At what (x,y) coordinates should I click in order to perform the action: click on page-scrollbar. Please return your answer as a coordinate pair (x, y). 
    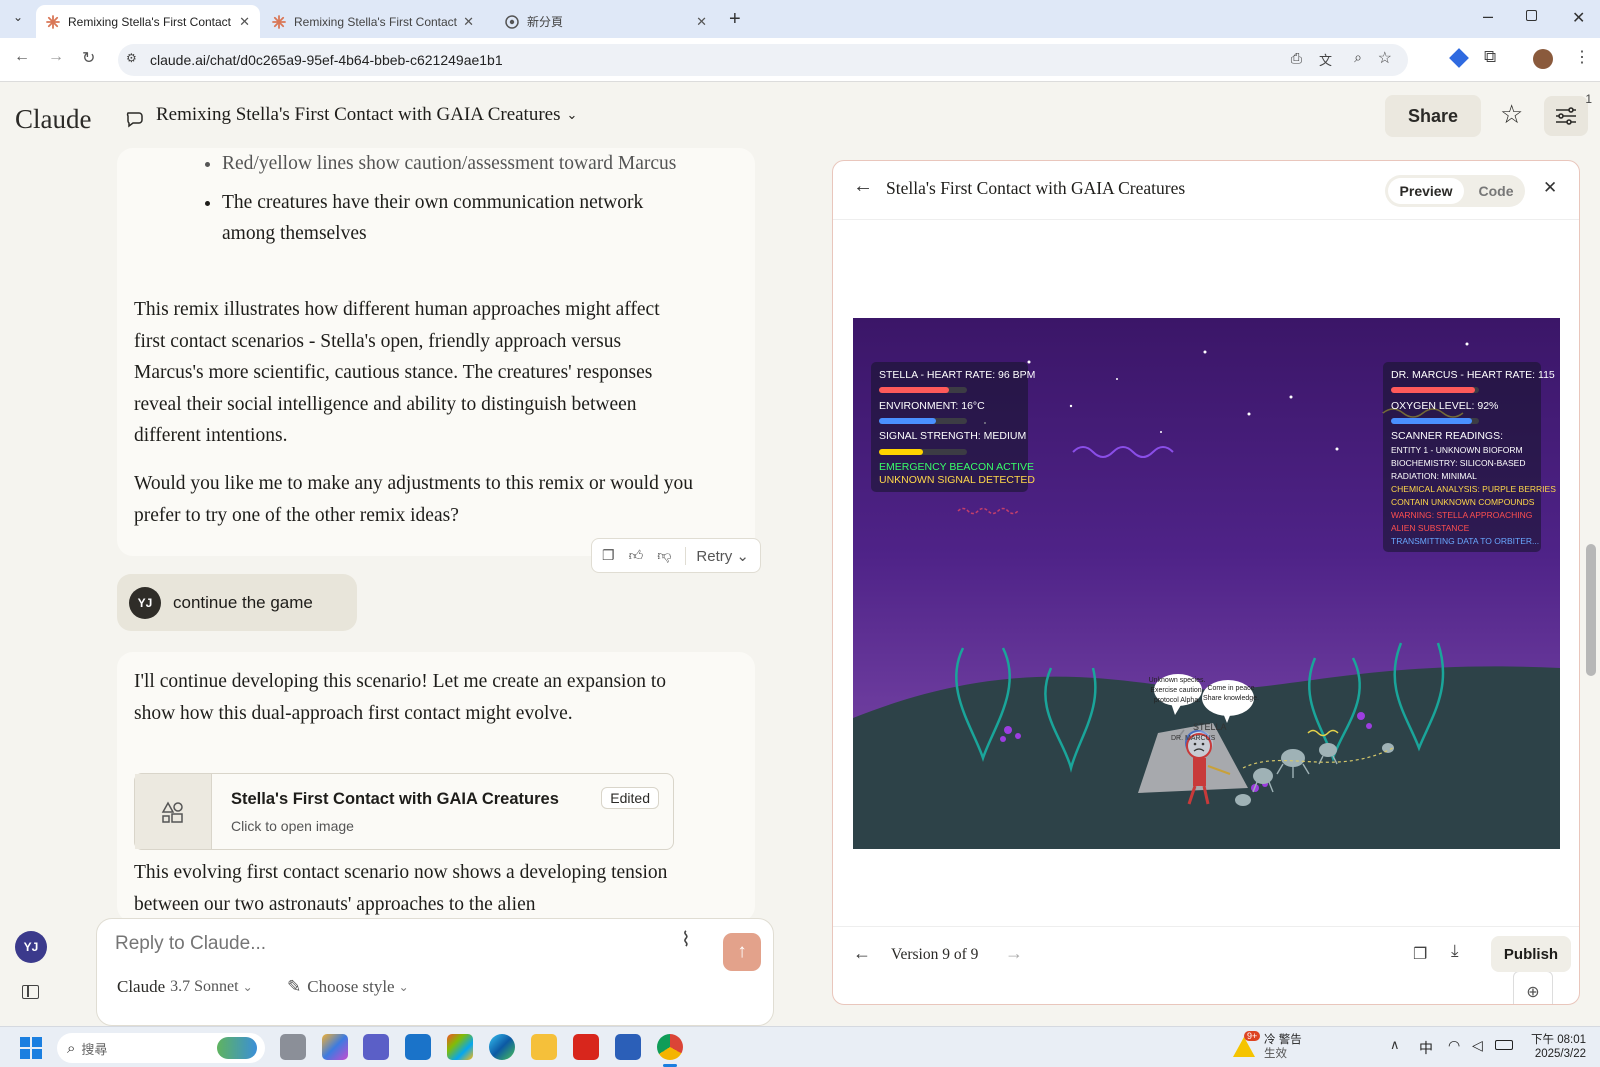
    Looking at the image, I should click on (1591, 583).